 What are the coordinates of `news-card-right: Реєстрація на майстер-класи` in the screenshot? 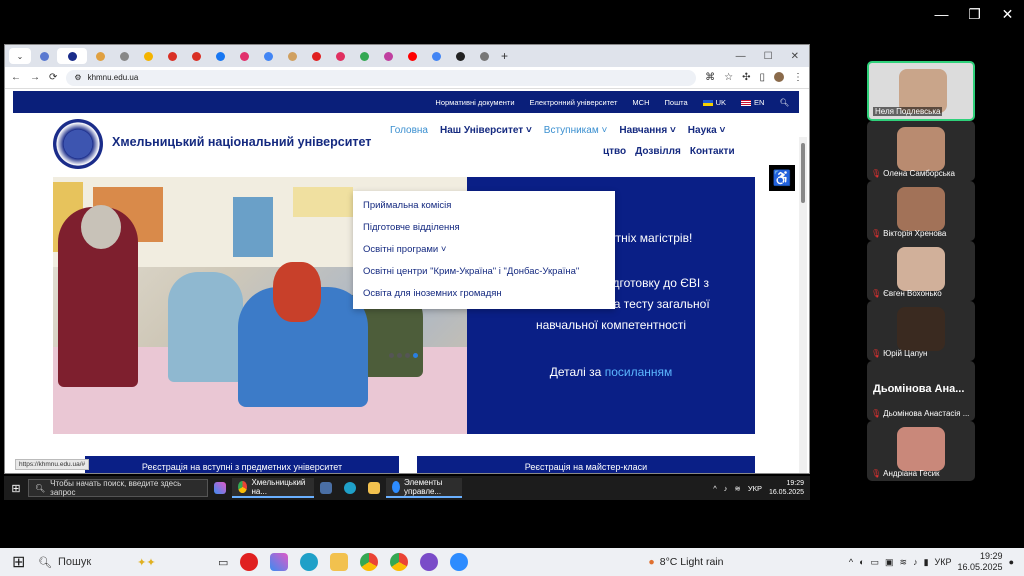 It's located at (586, 464).